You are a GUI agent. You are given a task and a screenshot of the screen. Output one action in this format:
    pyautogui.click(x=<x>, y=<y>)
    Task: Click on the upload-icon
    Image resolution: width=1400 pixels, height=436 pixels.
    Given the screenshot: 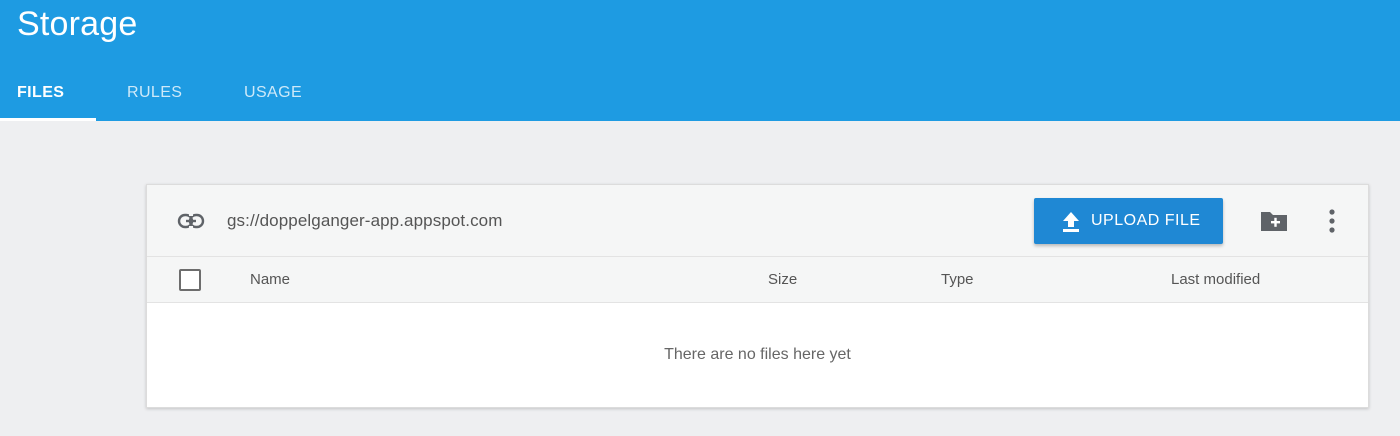 What is the action you would take?
    pyautogui.click(x=1071, y=222)
    